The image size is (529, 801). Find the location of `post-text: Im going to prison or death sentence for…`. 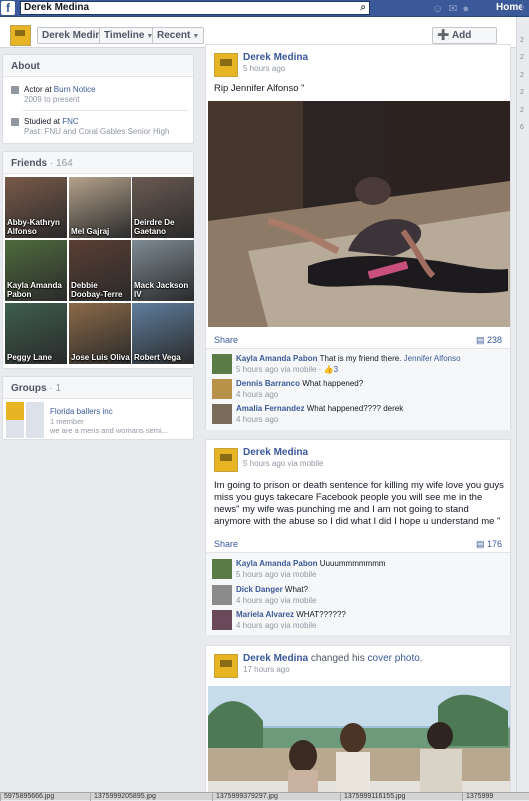

post-text: Im going to prison or death sentence for… is located at coordinates (359, 503).